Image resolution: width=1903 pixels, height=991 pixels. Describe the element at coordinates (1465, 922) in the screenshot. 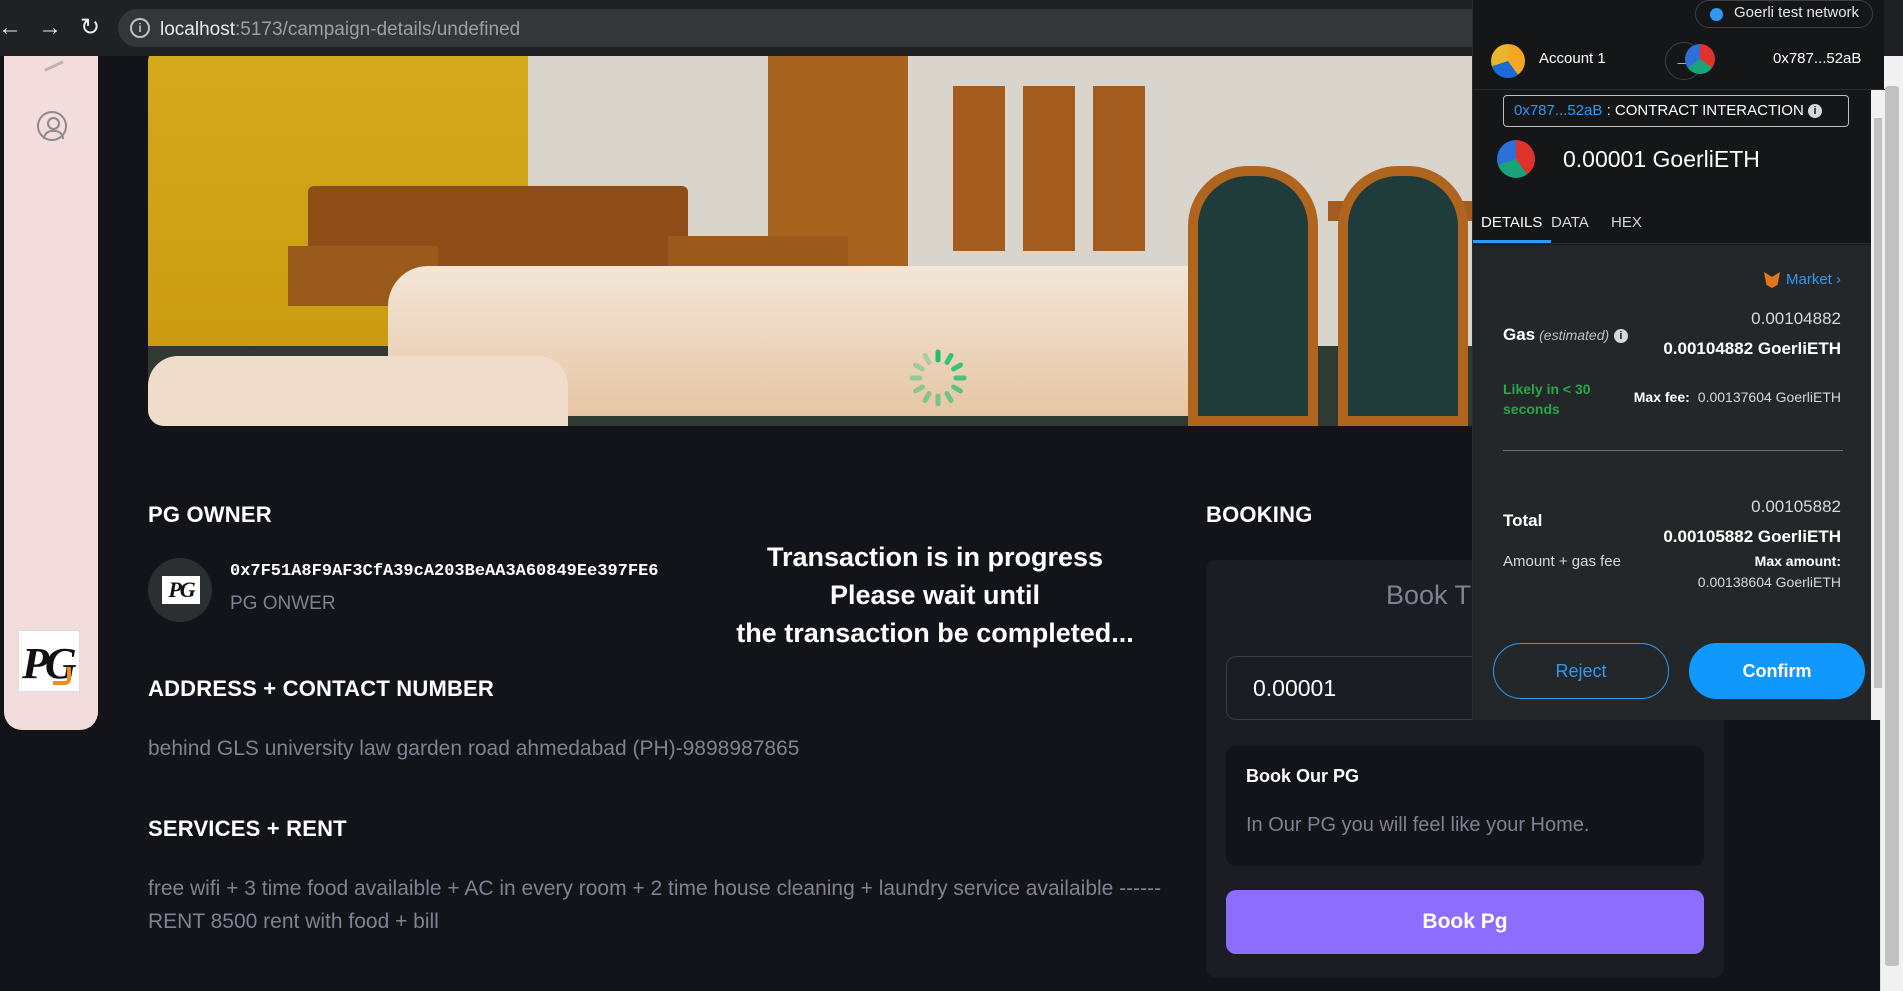

I see `book-pg-button: Book Pg` at that location.